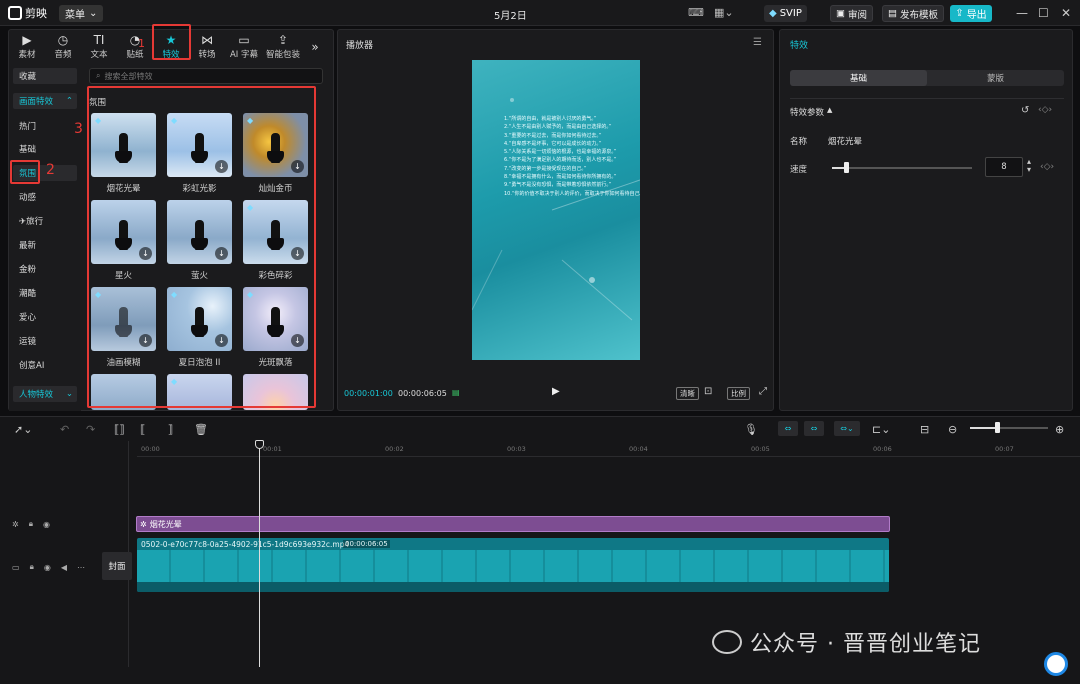 Image resolution: width=1080 pixels, height=684 pixels. I want to click on audio-icon: ◷, so click(63, 39).